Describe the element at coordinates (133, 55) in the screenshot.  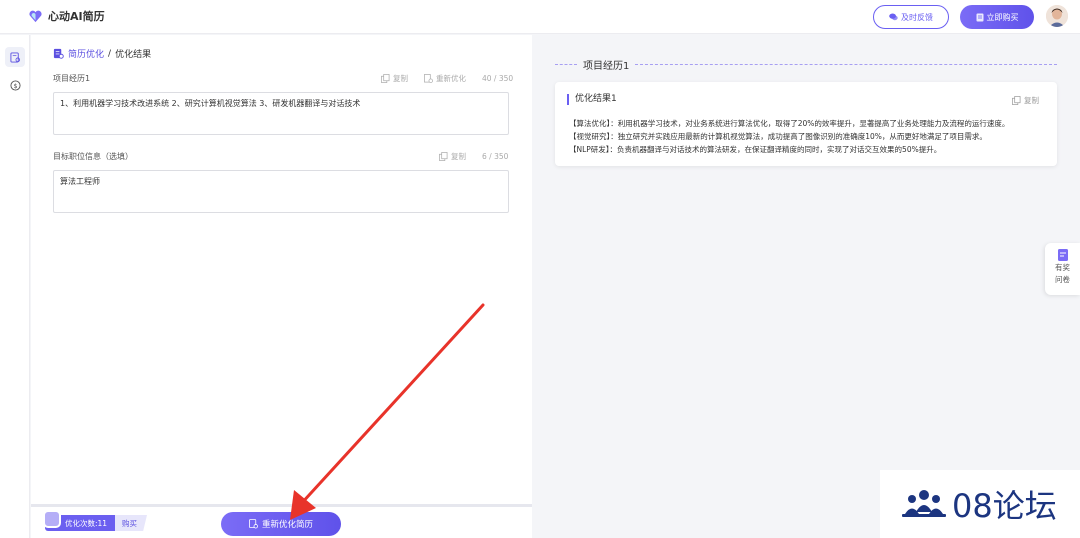
I see `breadcrumb-current: 优化结果` at that location.